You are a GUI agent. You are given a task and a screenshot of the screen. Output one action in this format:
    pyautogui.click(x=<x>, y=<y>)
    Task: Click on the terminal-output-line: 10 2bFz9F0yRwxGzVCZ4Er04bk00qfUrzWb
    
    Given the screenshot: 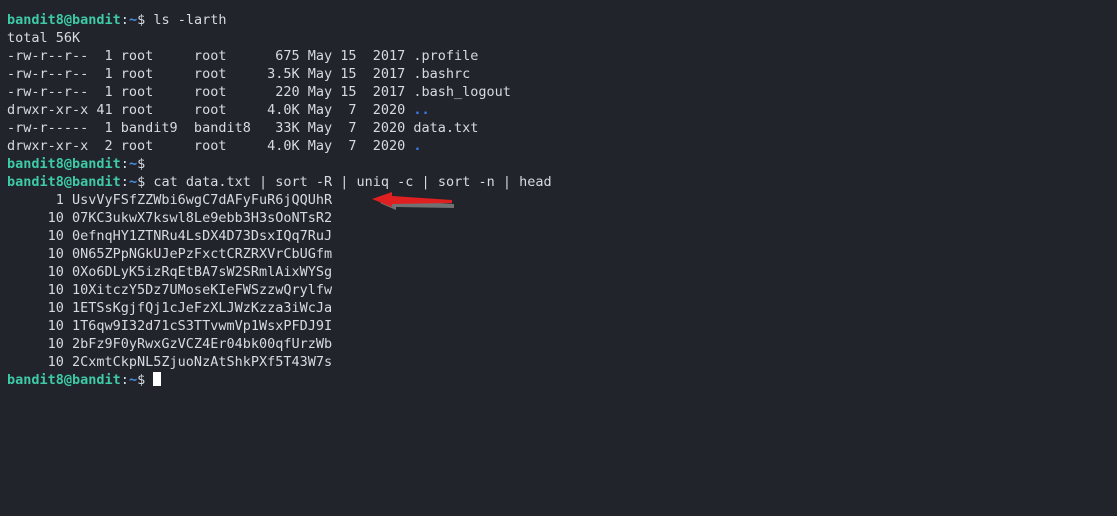 What is the action you would take?
    pyautogui.click(x=562, y=344)
    